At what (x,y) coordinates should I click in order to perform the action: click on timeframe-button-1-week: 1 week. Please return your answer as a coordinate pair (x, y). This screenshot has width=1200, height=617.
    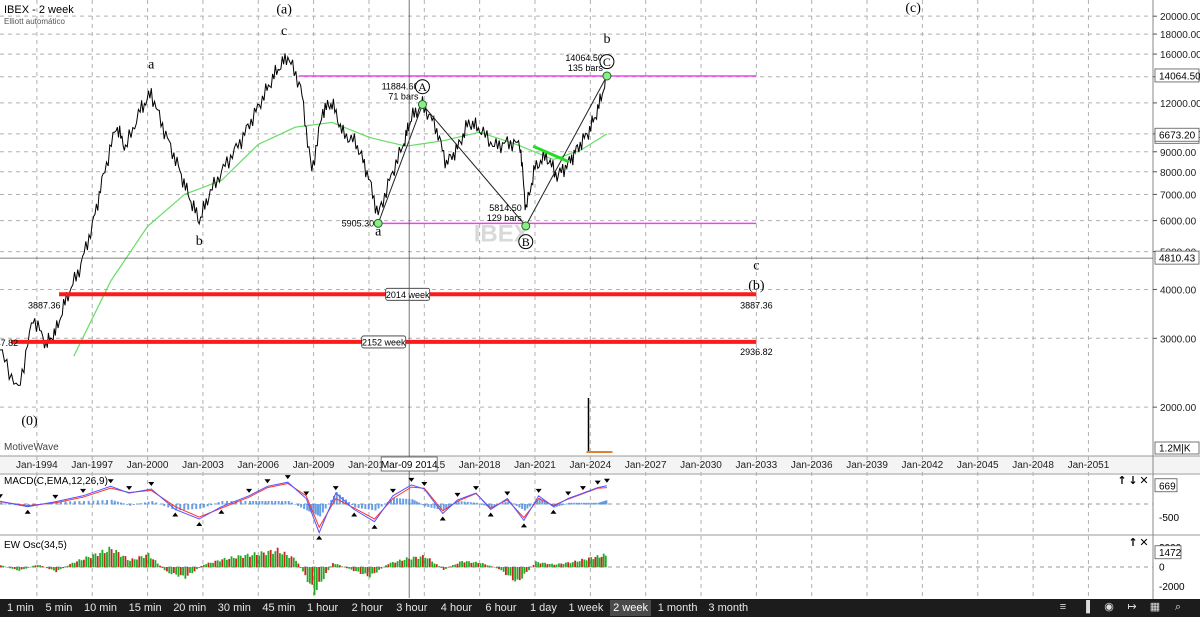
    Looking at the image, I should click on (586, 608).